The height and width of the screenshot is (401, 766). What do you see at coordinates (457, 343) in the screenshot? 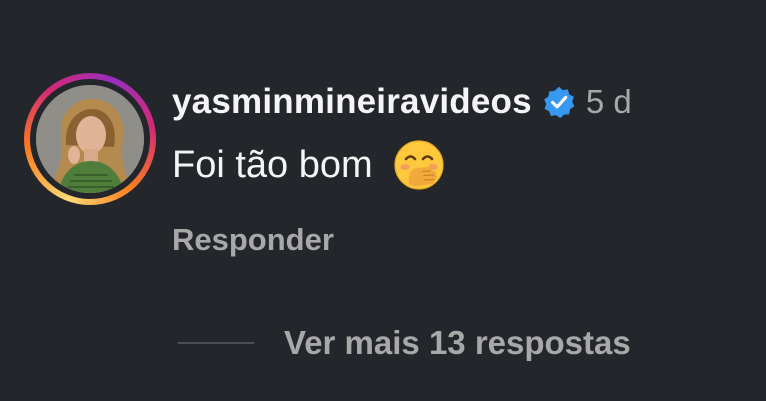
I see `view-more-replies-label: Ver mais 13 respostas` at bounding box center [457, 343].